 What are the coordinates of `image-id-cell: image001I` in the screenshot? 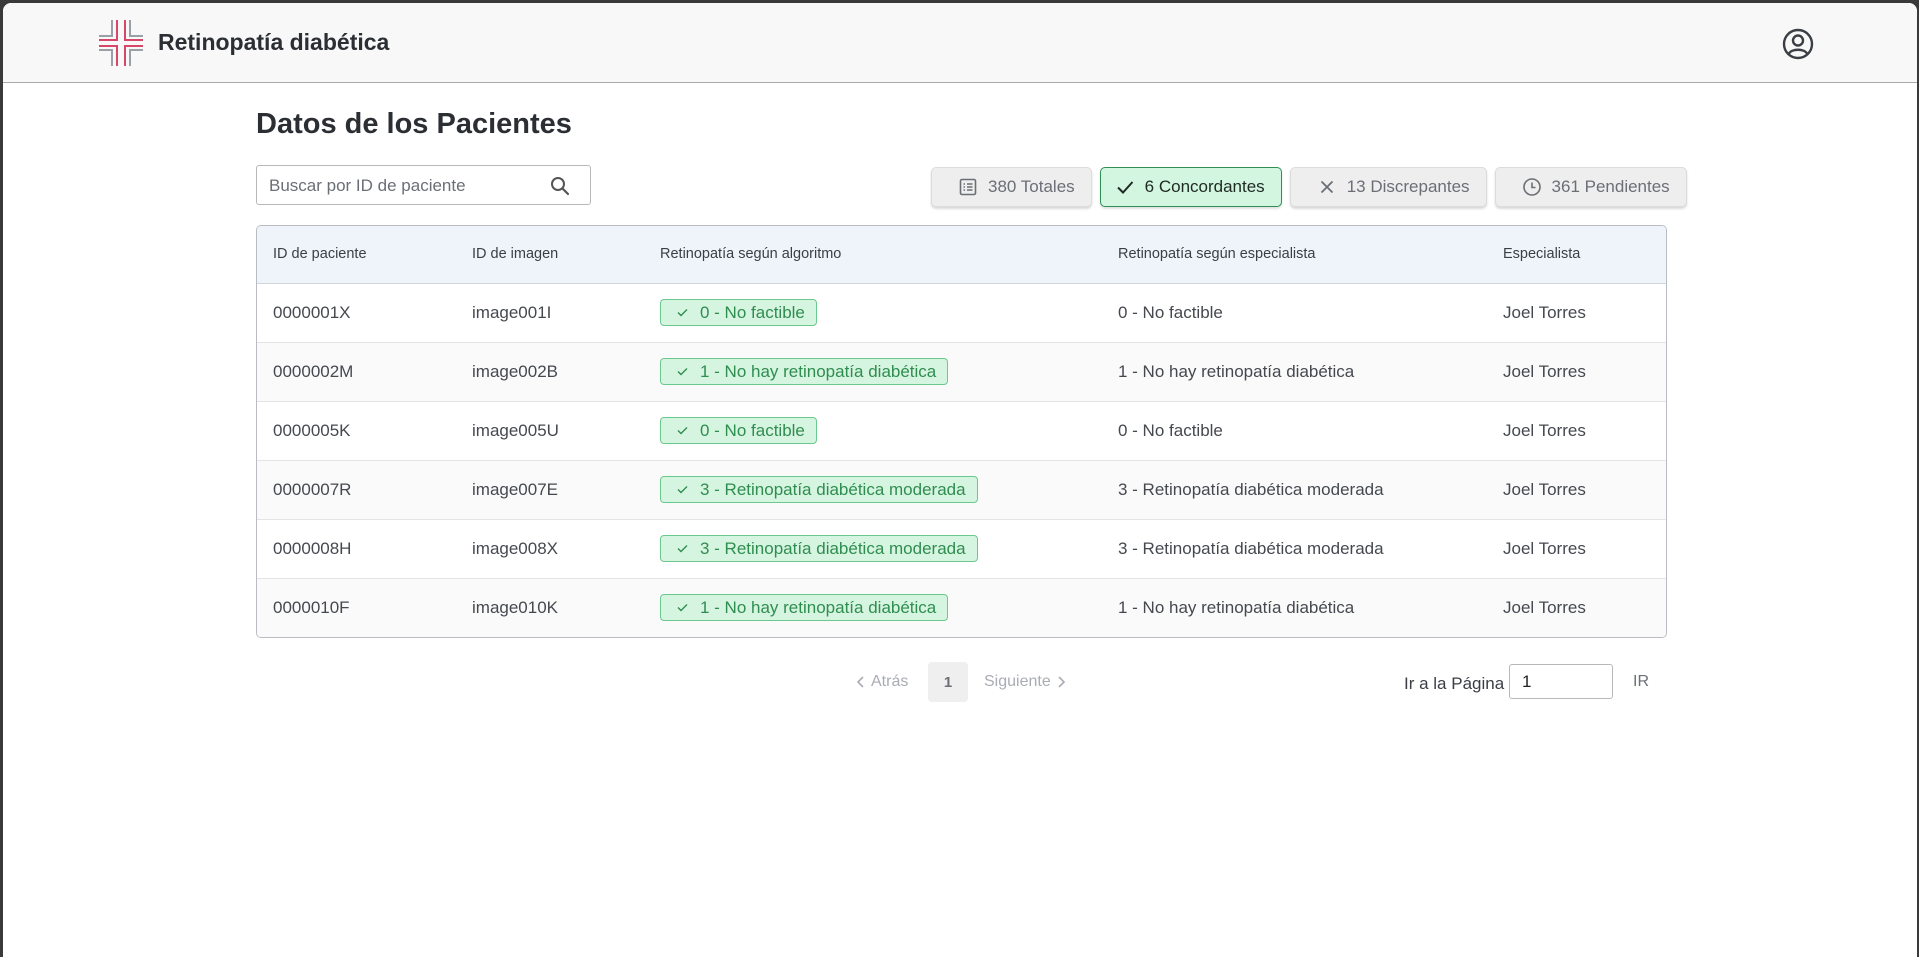 It's located at (512, 312).